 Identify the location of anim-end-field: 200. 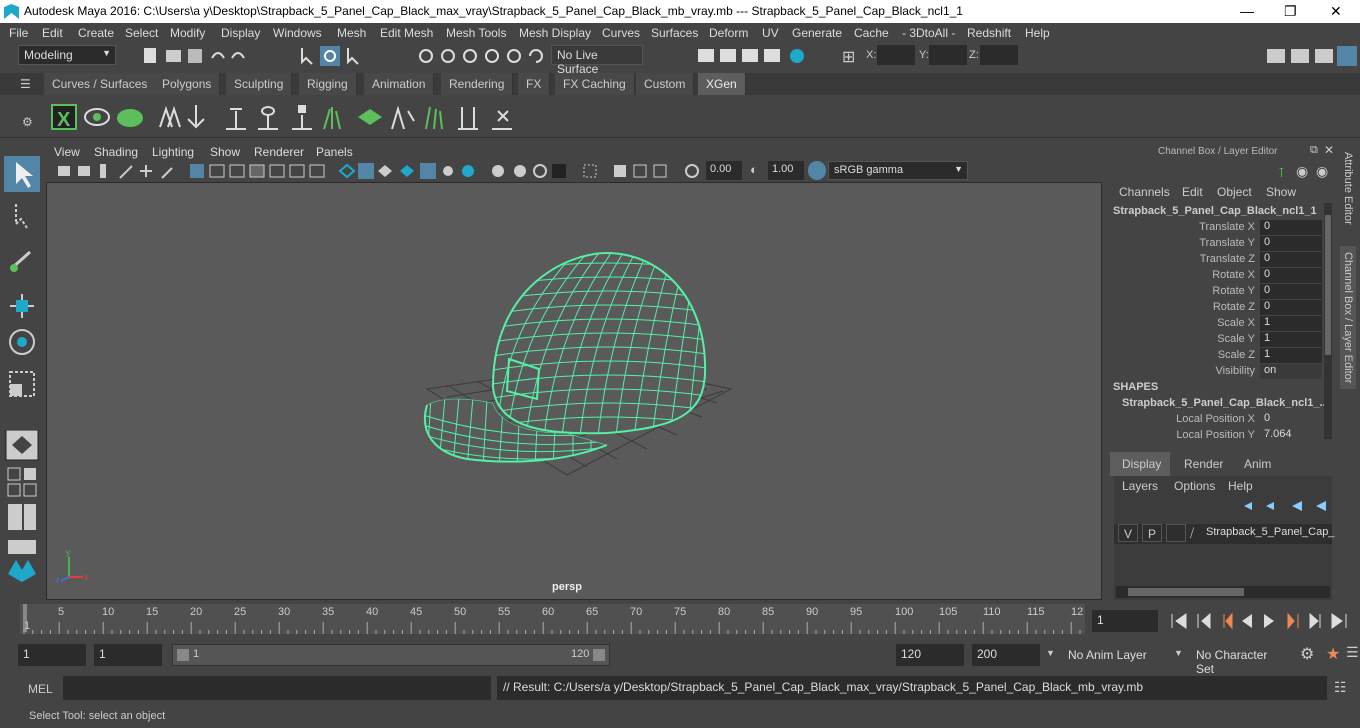
(1006, 655).